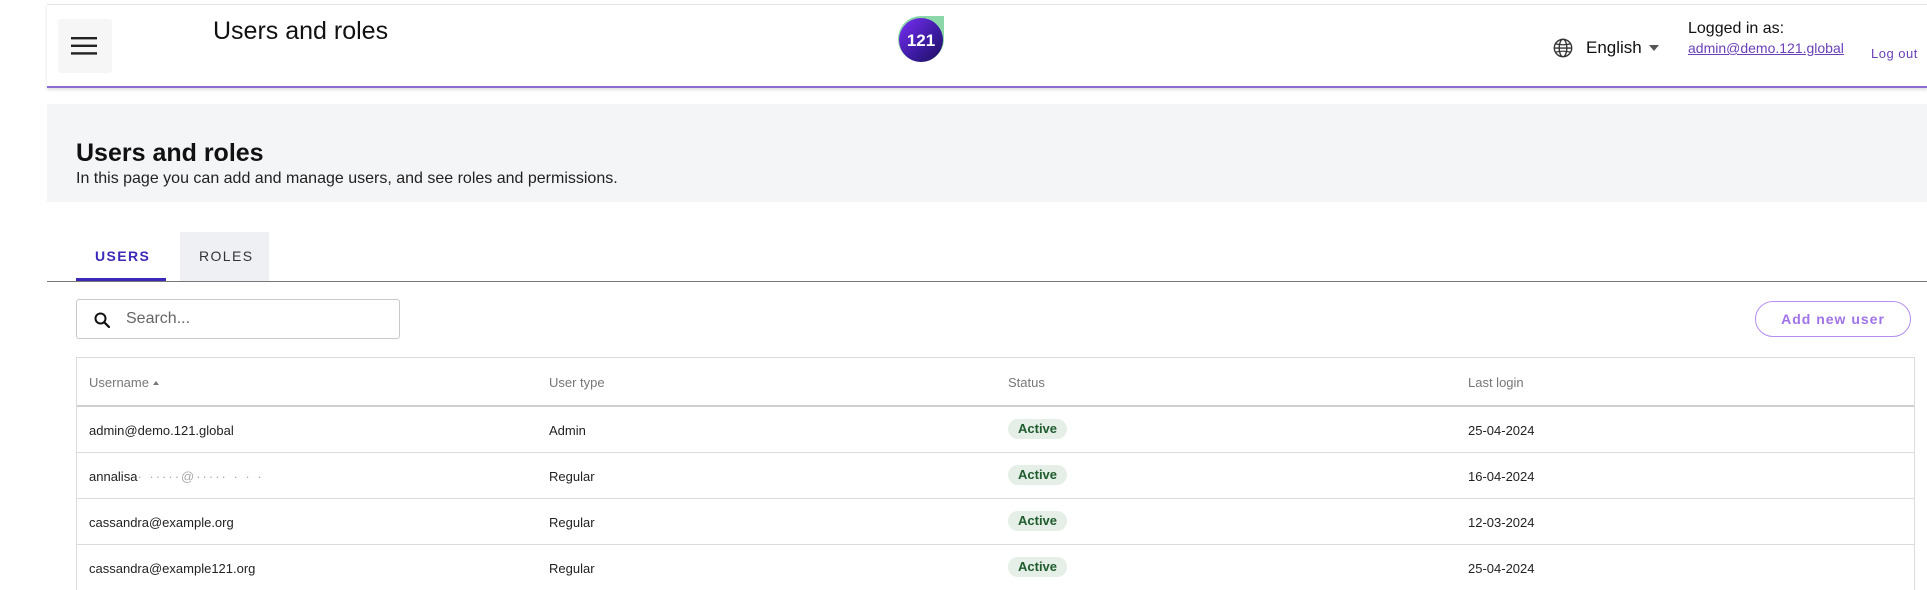 The height and width of the screenshot is (590, 1927). I want to click on chevron-down-icon, so click(1653, 48).